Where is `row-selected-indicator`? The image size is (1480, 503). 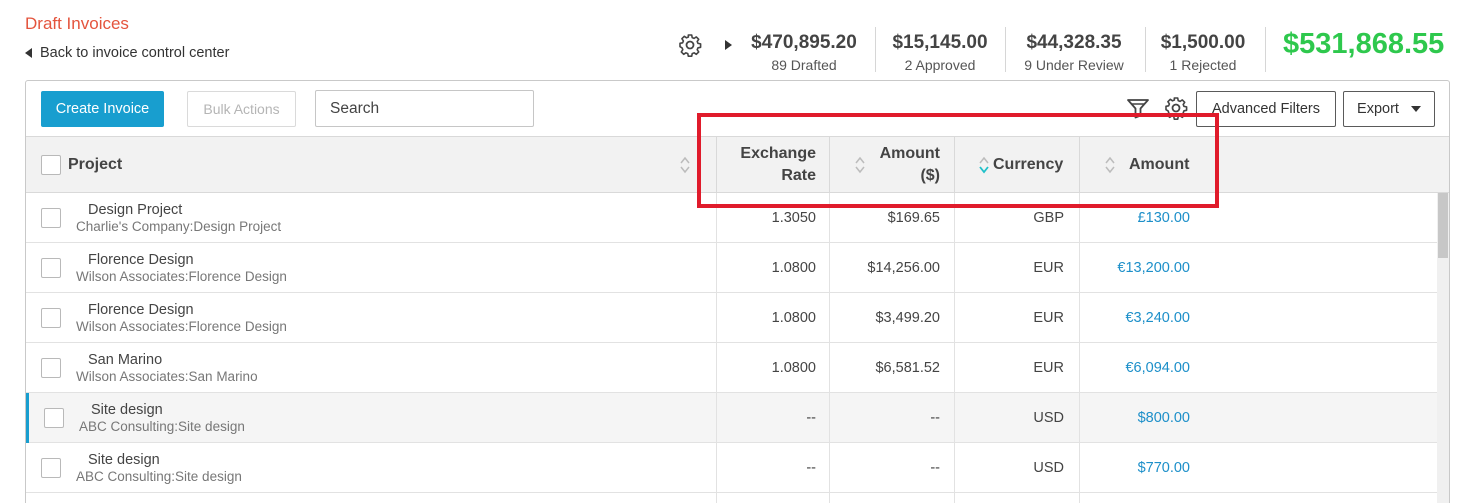
row-selected-indicator is located at coordinates (27, 418).